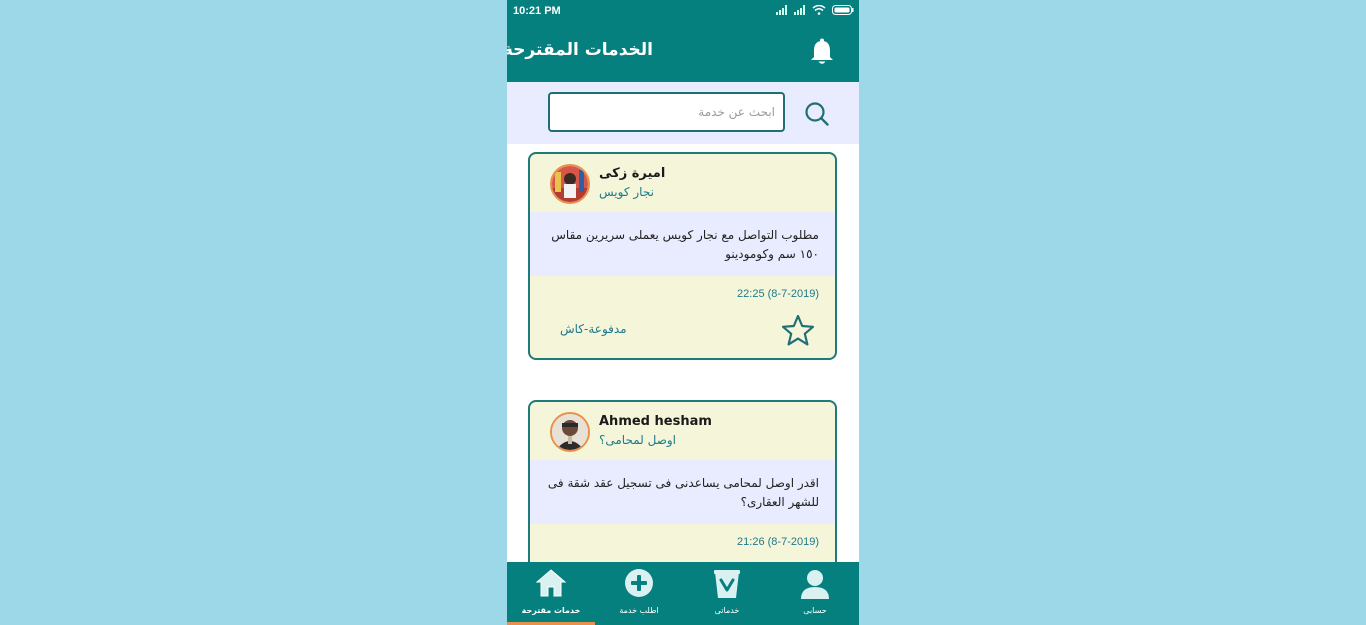 This screenshot has width=1366, height=625. I want to click on user-name: Ahmed hesham, so click(655, 421).